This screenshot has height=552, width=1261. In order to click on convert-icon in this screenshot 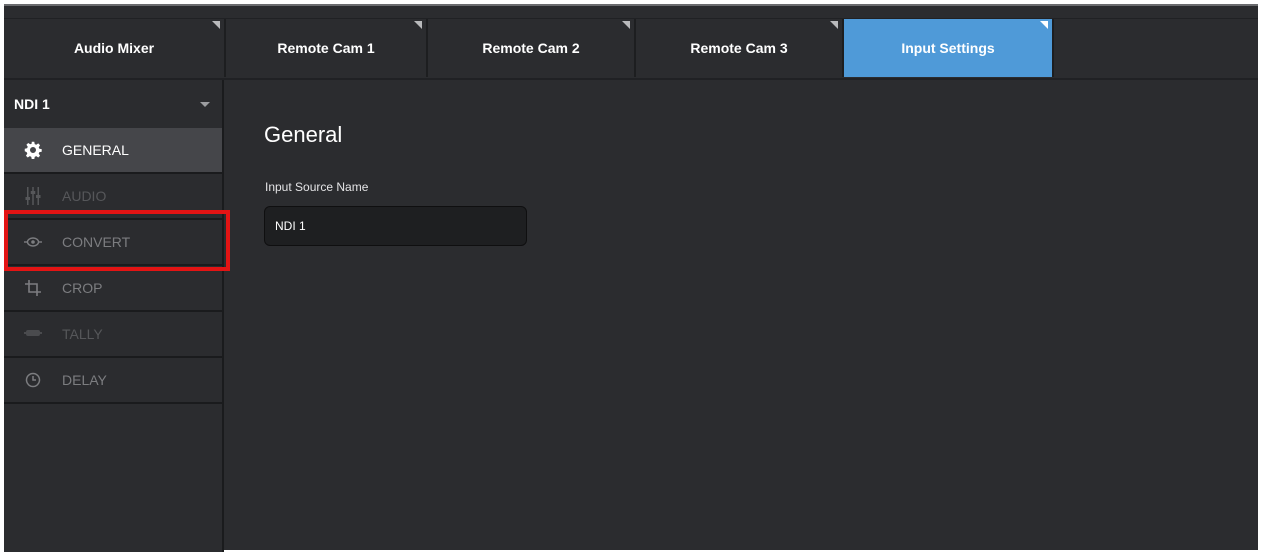, I will do `click(33, 242)`.